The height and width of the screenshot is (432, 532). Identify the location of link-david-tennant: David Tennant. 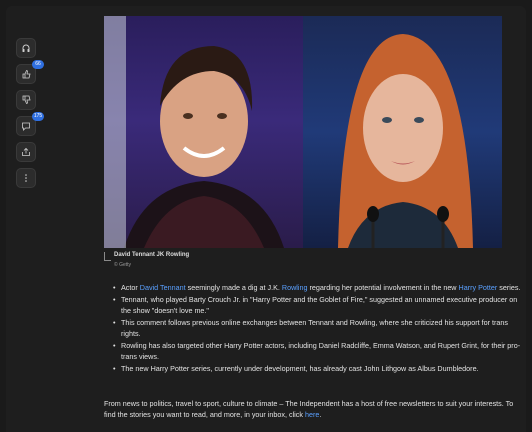
(163, 287).